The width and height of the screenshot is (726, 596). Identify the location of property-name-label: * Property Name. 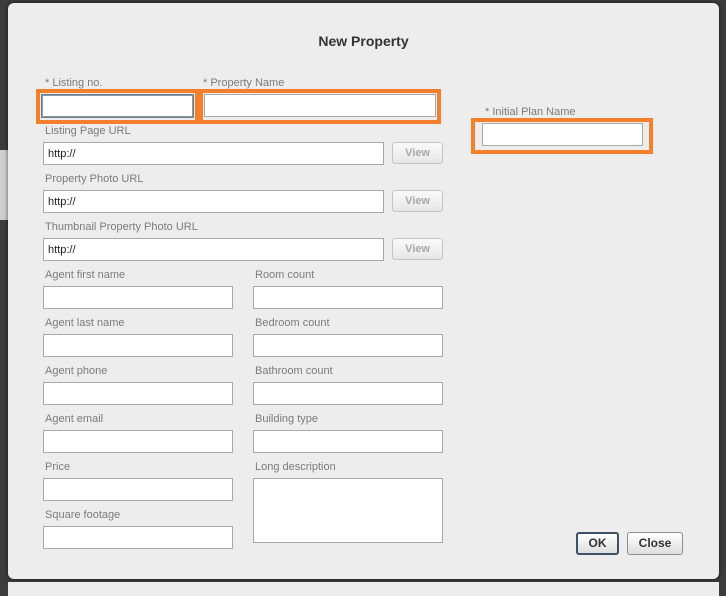
(244, 83).